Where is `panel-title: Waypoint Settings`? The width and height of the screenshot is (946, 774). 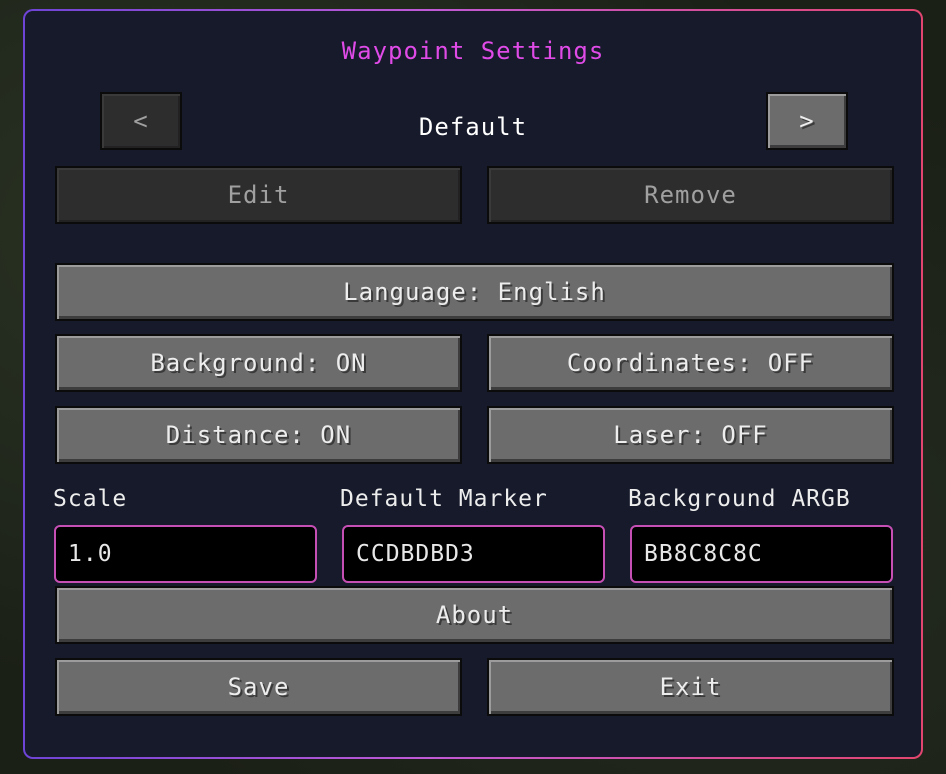 panel-title: Waypoint Settings is located at coordinates (473, 51).